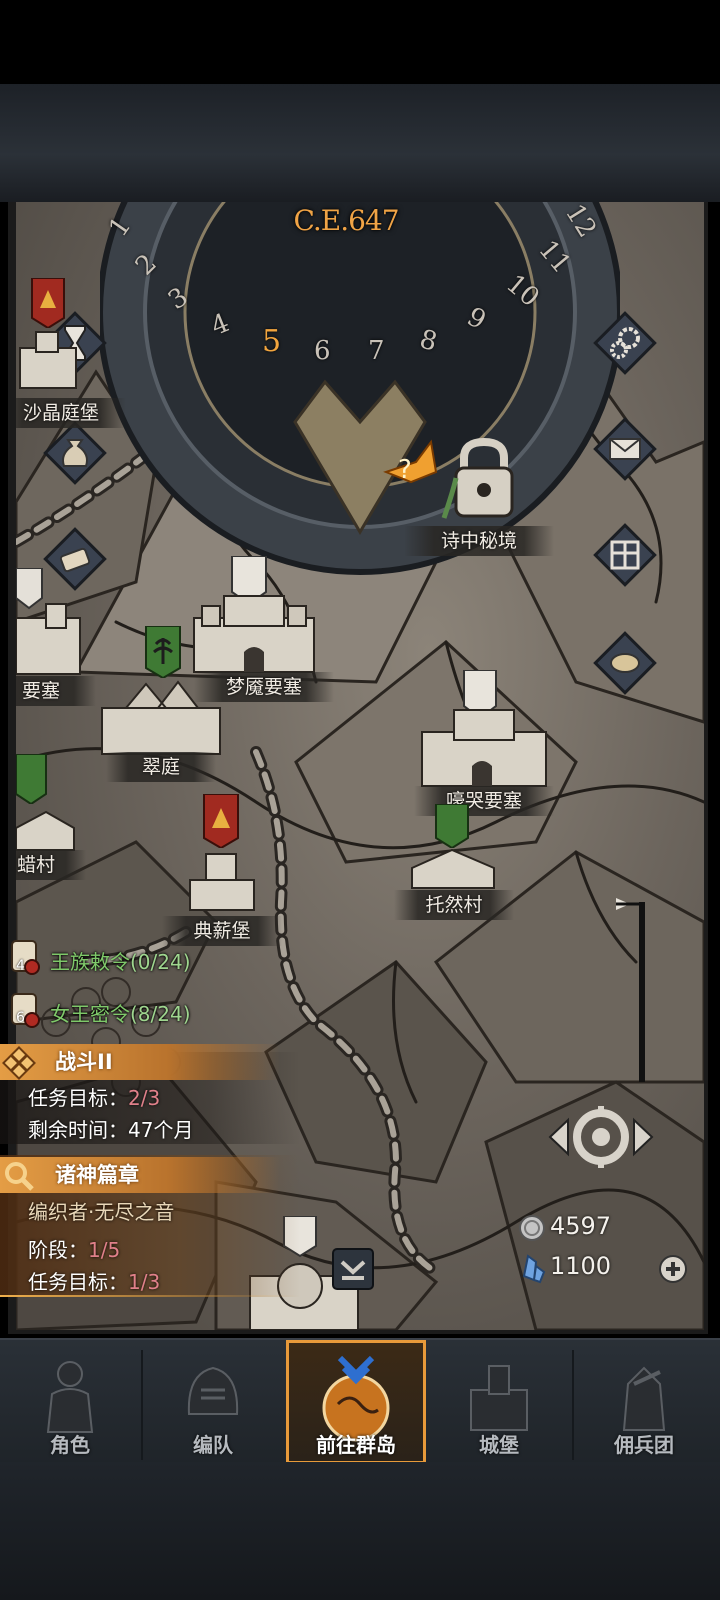  I want to click on settings-icon, so click(625, 343).